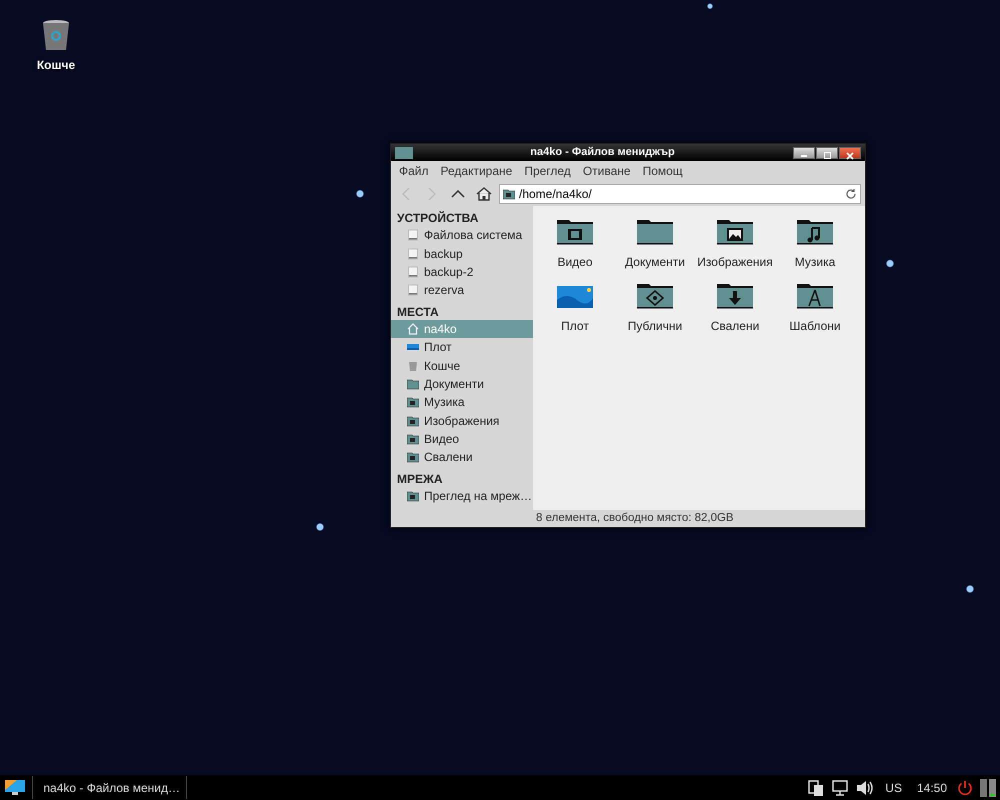 The height and width of the screenshot is (800, 1000). What do you see at coordinates (462, 347) in the screenshot?
I see `sidebar-item: Плот` at bounding box center [462, 347].